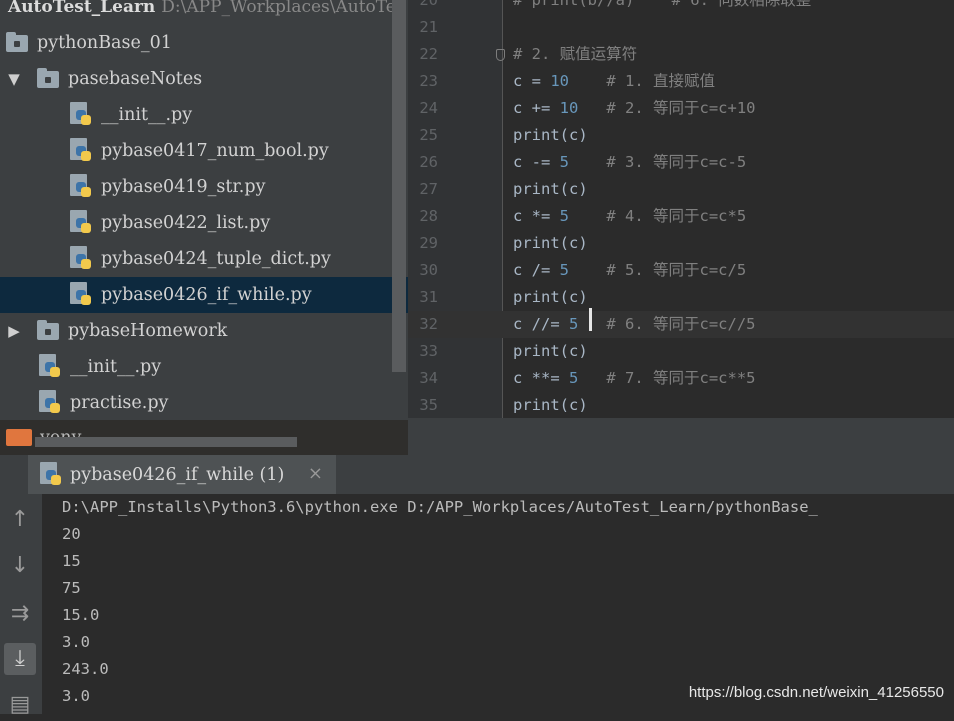 The image size is (954, 721). Describe the element at coordinates (148, 331) in the screenshot. I see `tree-item-label: pybaseHomework` at that location.